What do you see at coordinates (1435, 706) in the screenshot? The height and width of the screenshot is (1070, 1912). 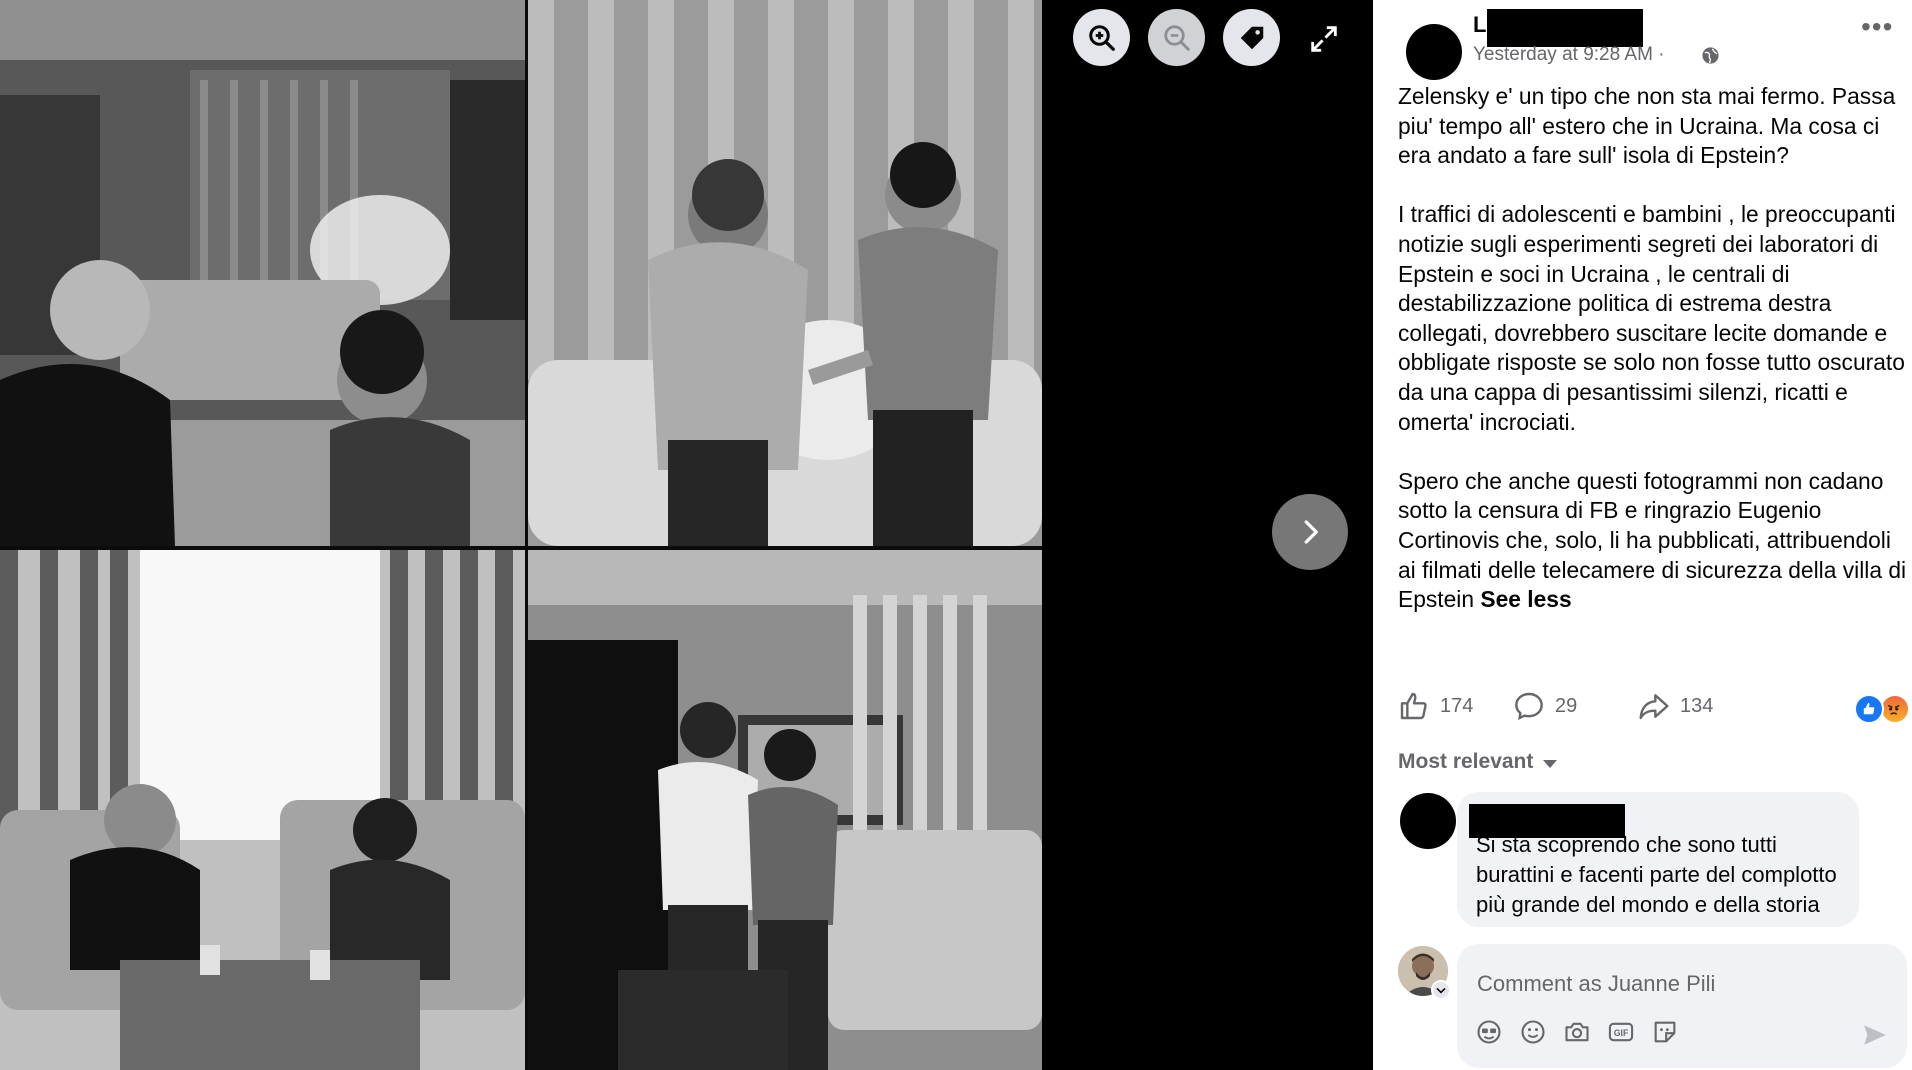 I see `like-button: 174` at bounding box center [1435, 706].